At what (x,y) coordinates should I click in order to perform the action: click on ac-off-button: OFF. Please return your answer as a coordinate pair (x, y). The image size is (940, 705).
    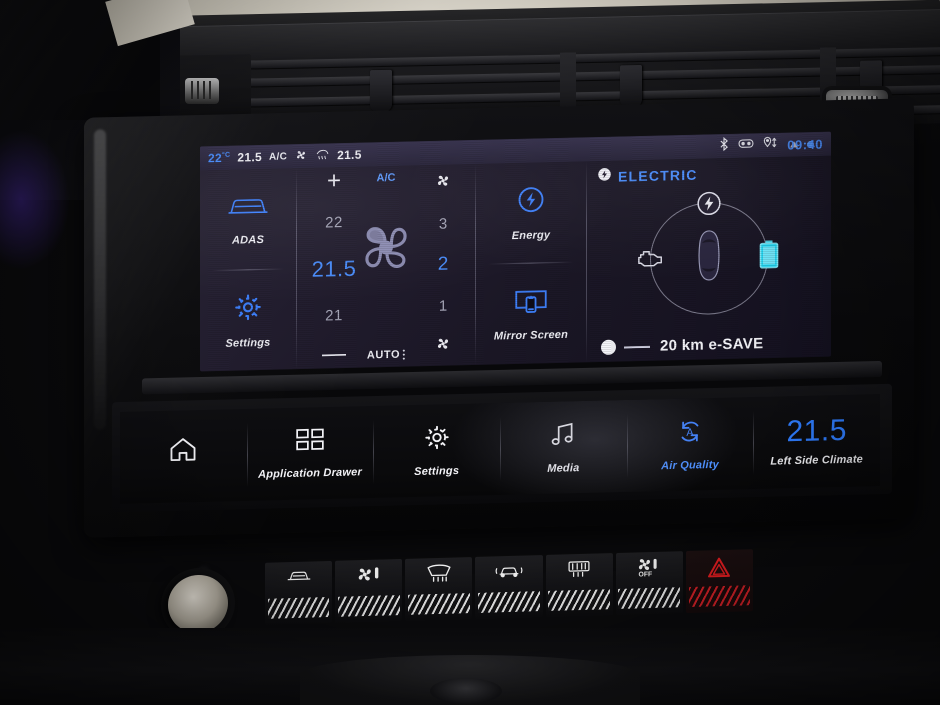
    Looking at the image, I should click on (649, 583).